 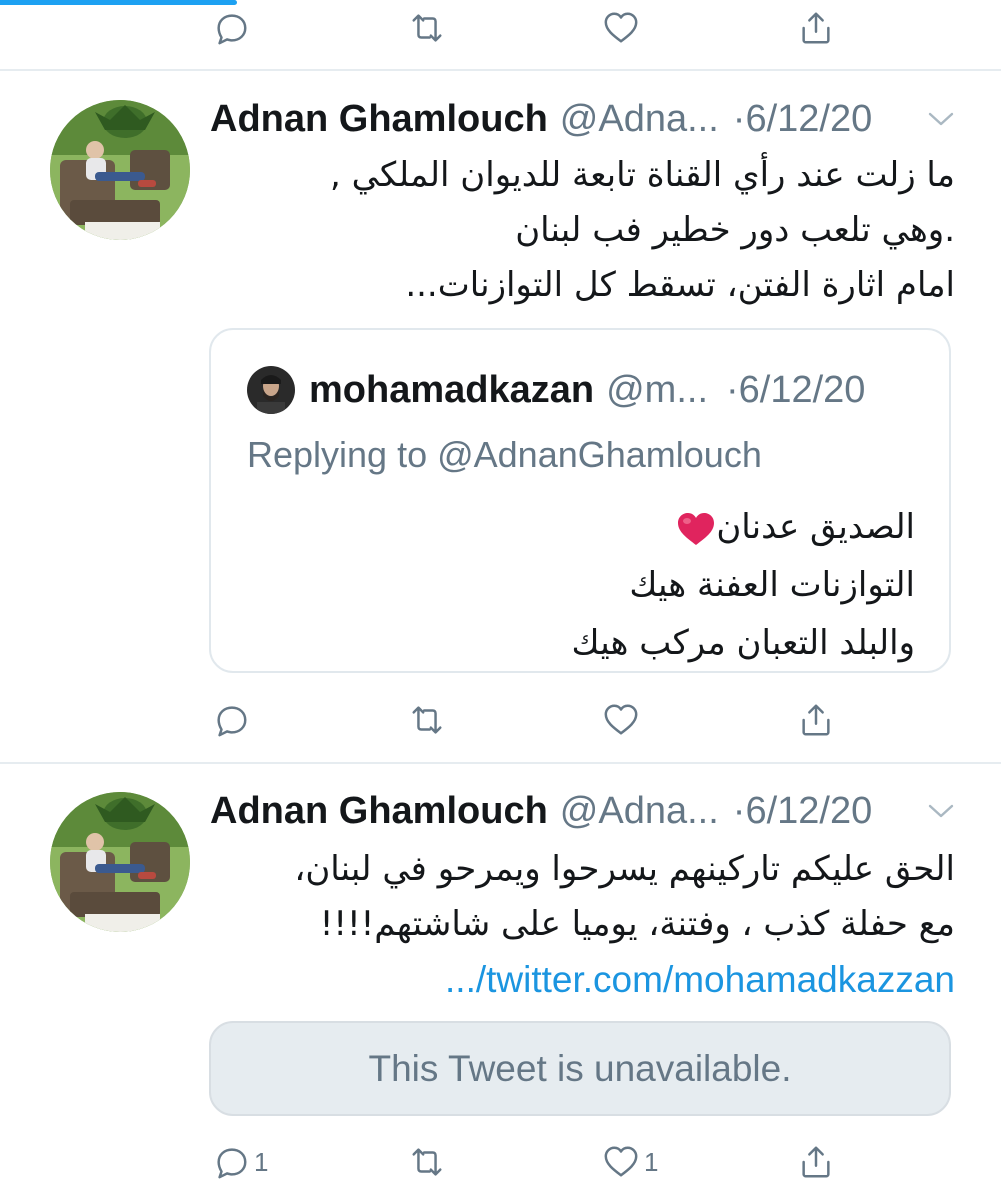 What do you see at coordinates (500, 720) in the screenshot?
I see `tweet-actions` at bounding box center [500, 720].